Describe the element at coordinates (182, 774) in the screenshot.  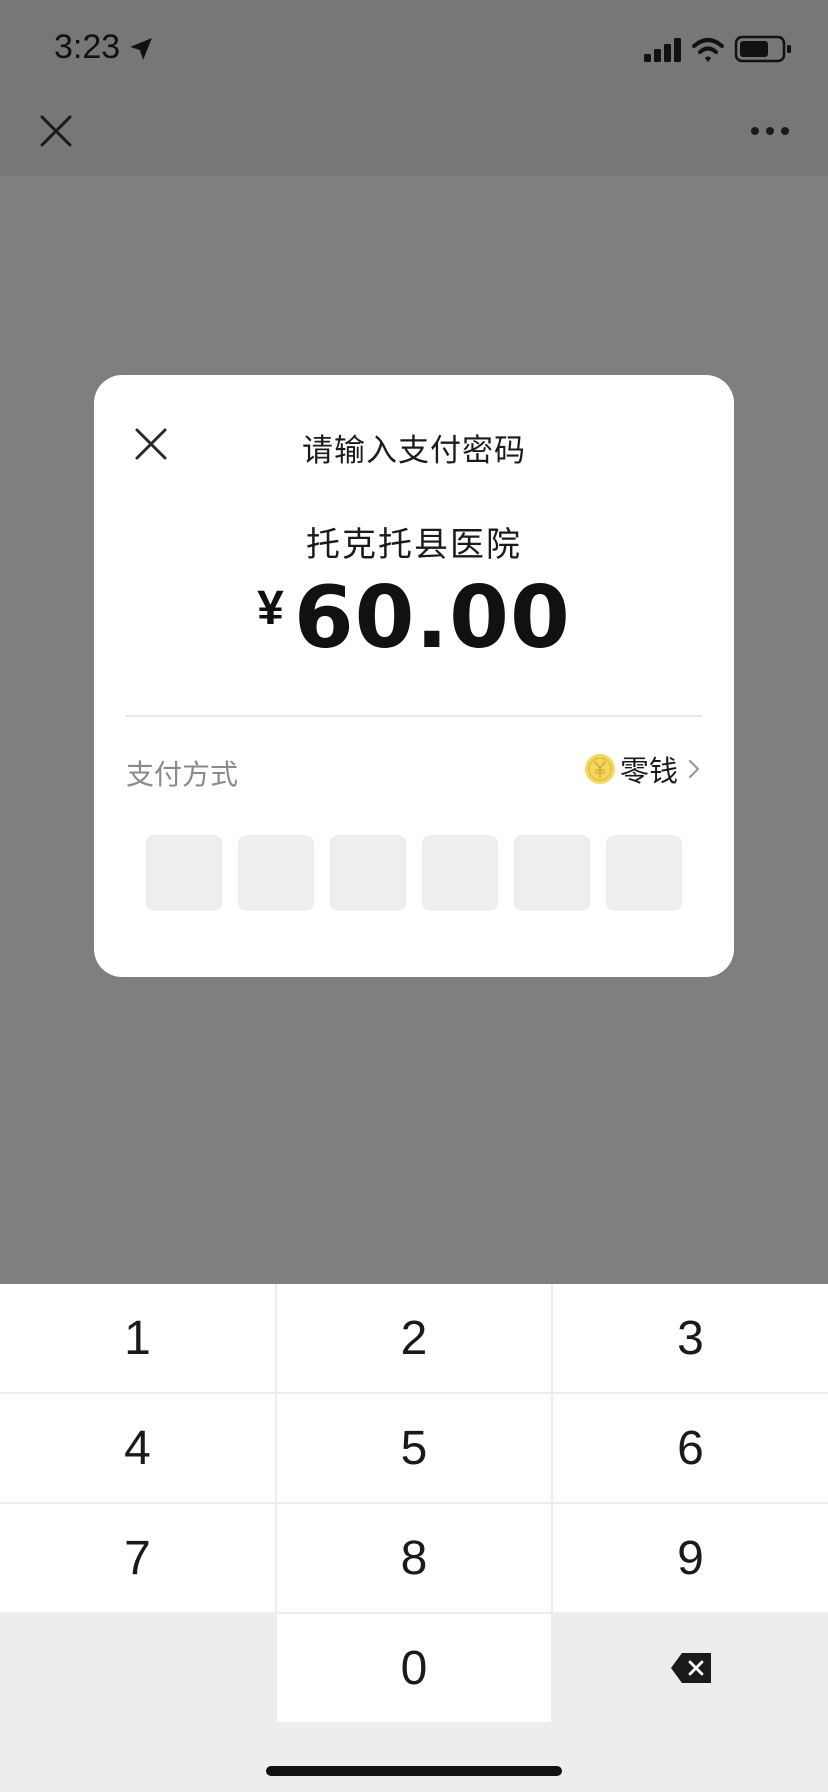
I see `payment-method-label: 支付方式` at that location.